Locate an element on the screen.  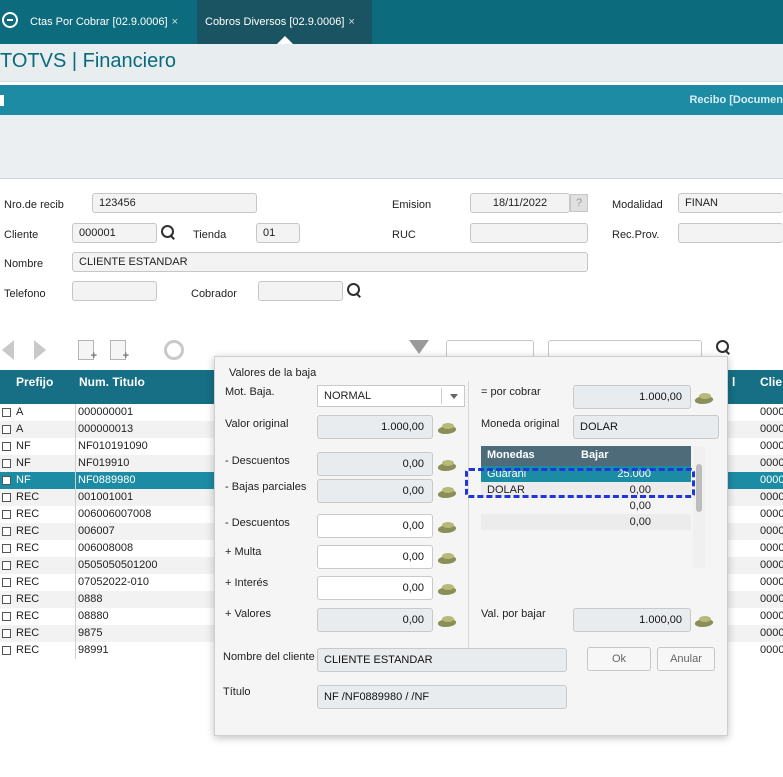
interes-label: + Interés is located at coordinates (247, 583).